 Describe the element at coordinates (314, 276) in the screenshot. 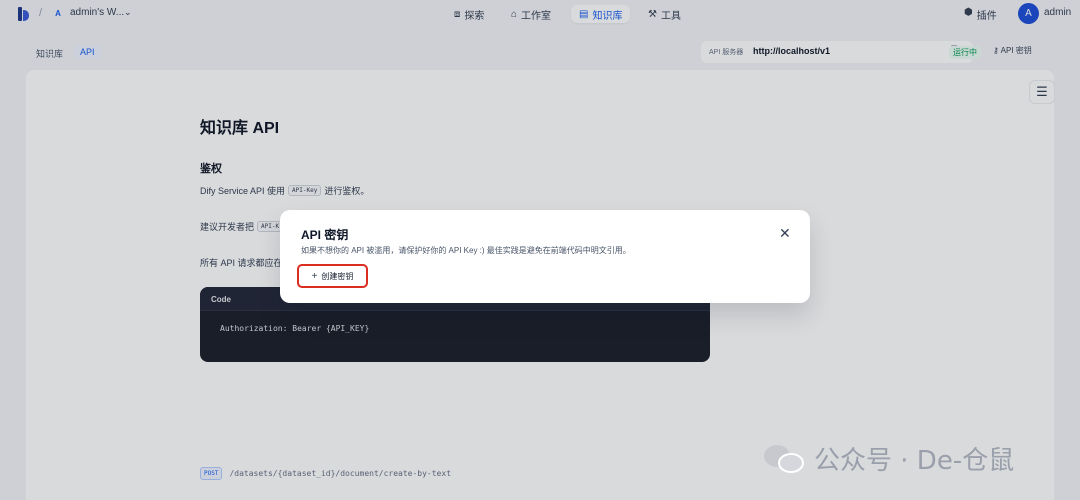

I see `plus-icon: +` at that location.